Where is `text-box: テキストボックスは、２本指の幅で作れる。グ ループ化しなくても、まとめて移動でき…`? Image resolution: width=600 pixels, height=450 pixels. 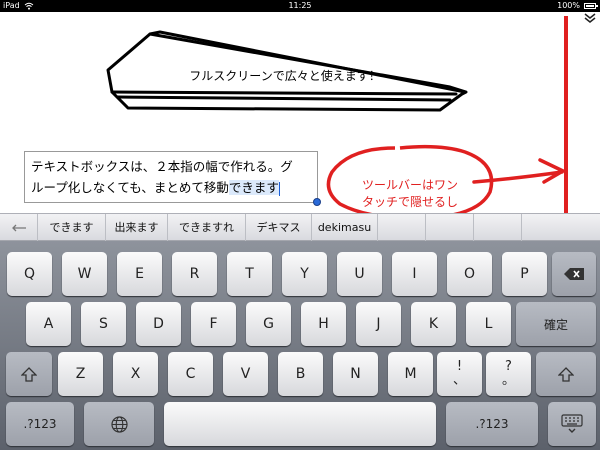 text-box: テキストボックスは、２本指の幅で作れる。グ ループ化しなくても、まとめて移動でき… is located at coordinates (171, 177).